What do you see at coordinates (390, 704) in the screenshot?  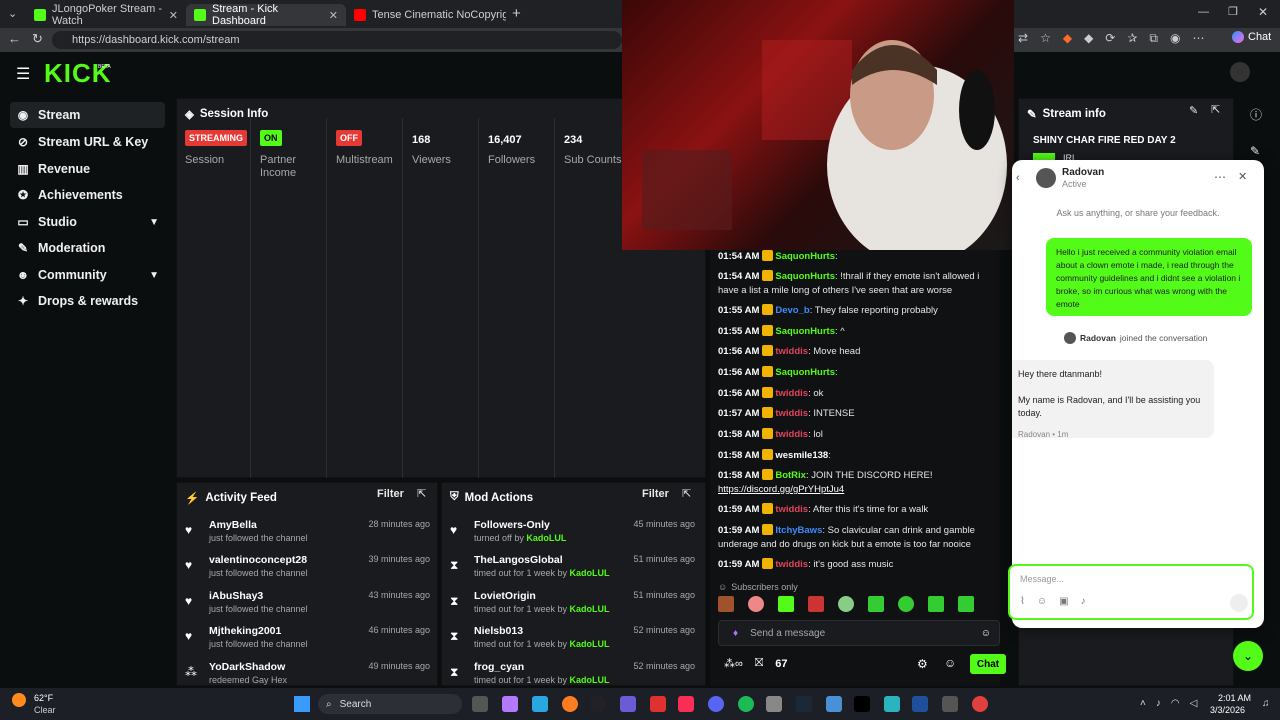 I see `taskbar-search: ⌕ Search` at bounding box center [390, 704].